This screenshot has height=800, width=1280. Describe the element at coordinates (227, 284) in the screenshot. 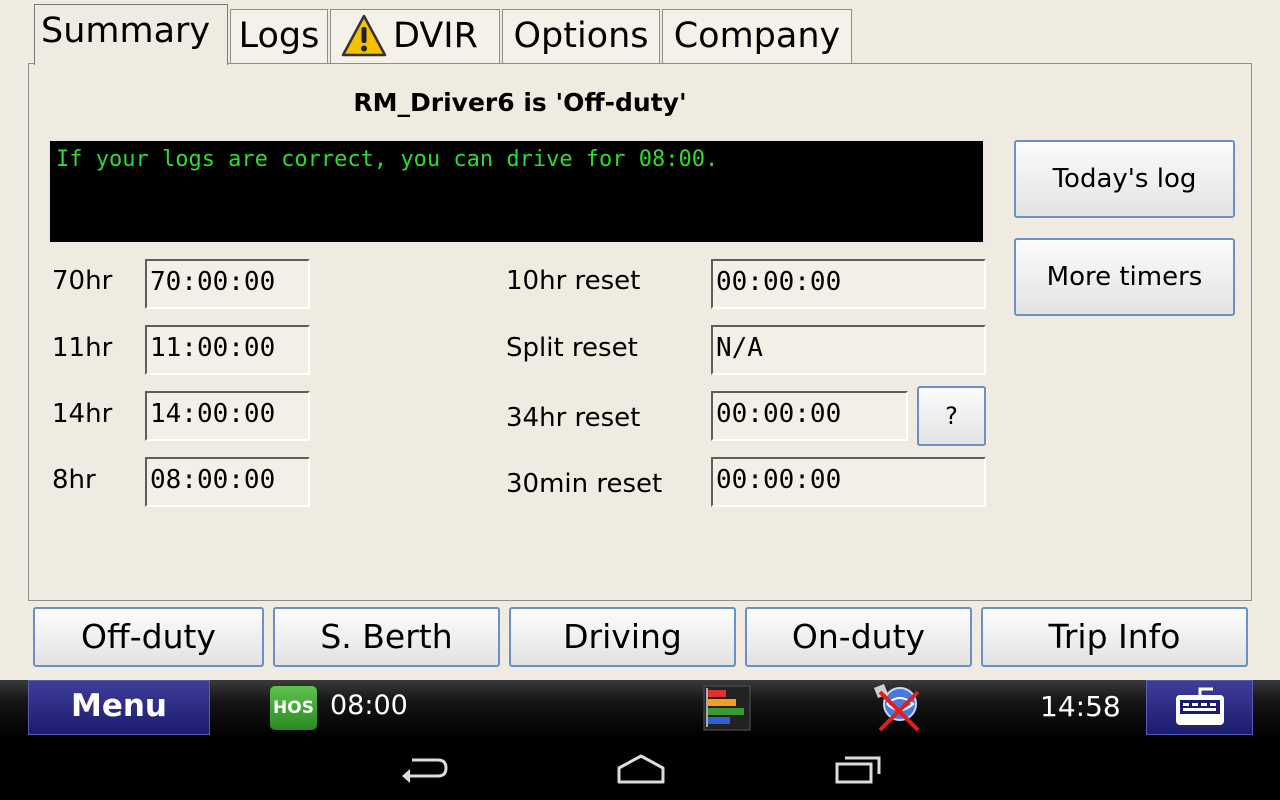

I see `timer-field-70hr: 70:00:00` at that location.